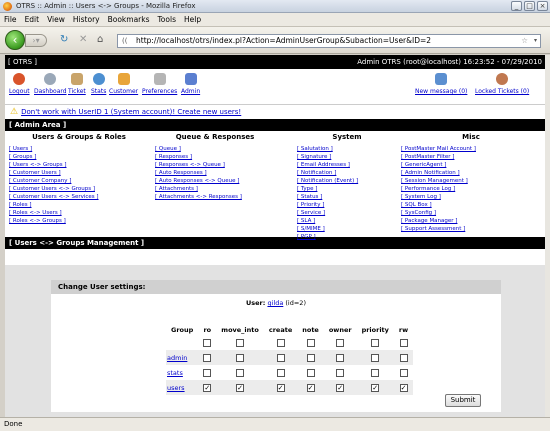  Describe the element at coordinates (416, 205) in the screenshot. I see `admin-link: [ SQL Box ]` at that location.